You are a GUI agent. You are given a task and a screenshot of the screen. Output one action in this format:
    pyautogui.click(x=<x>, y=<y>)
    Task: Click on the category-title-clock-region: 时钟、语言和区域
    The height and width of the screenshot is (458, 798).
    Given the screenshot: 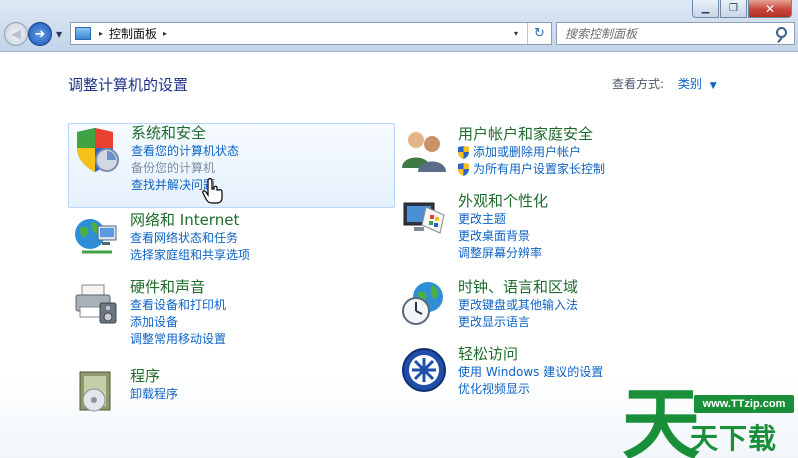 What is the action you would take?
    pyautogui.click(x=518, y=287)
    